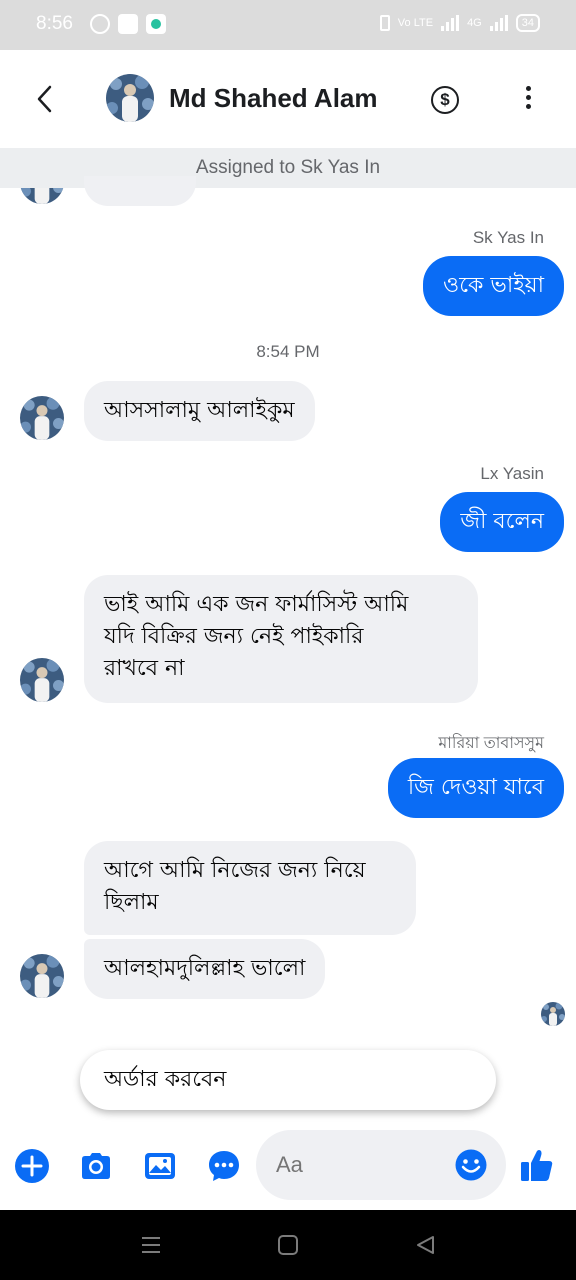 This screenshot has width=576, height=1280. I want to click on message-input, so click(361, 1165).